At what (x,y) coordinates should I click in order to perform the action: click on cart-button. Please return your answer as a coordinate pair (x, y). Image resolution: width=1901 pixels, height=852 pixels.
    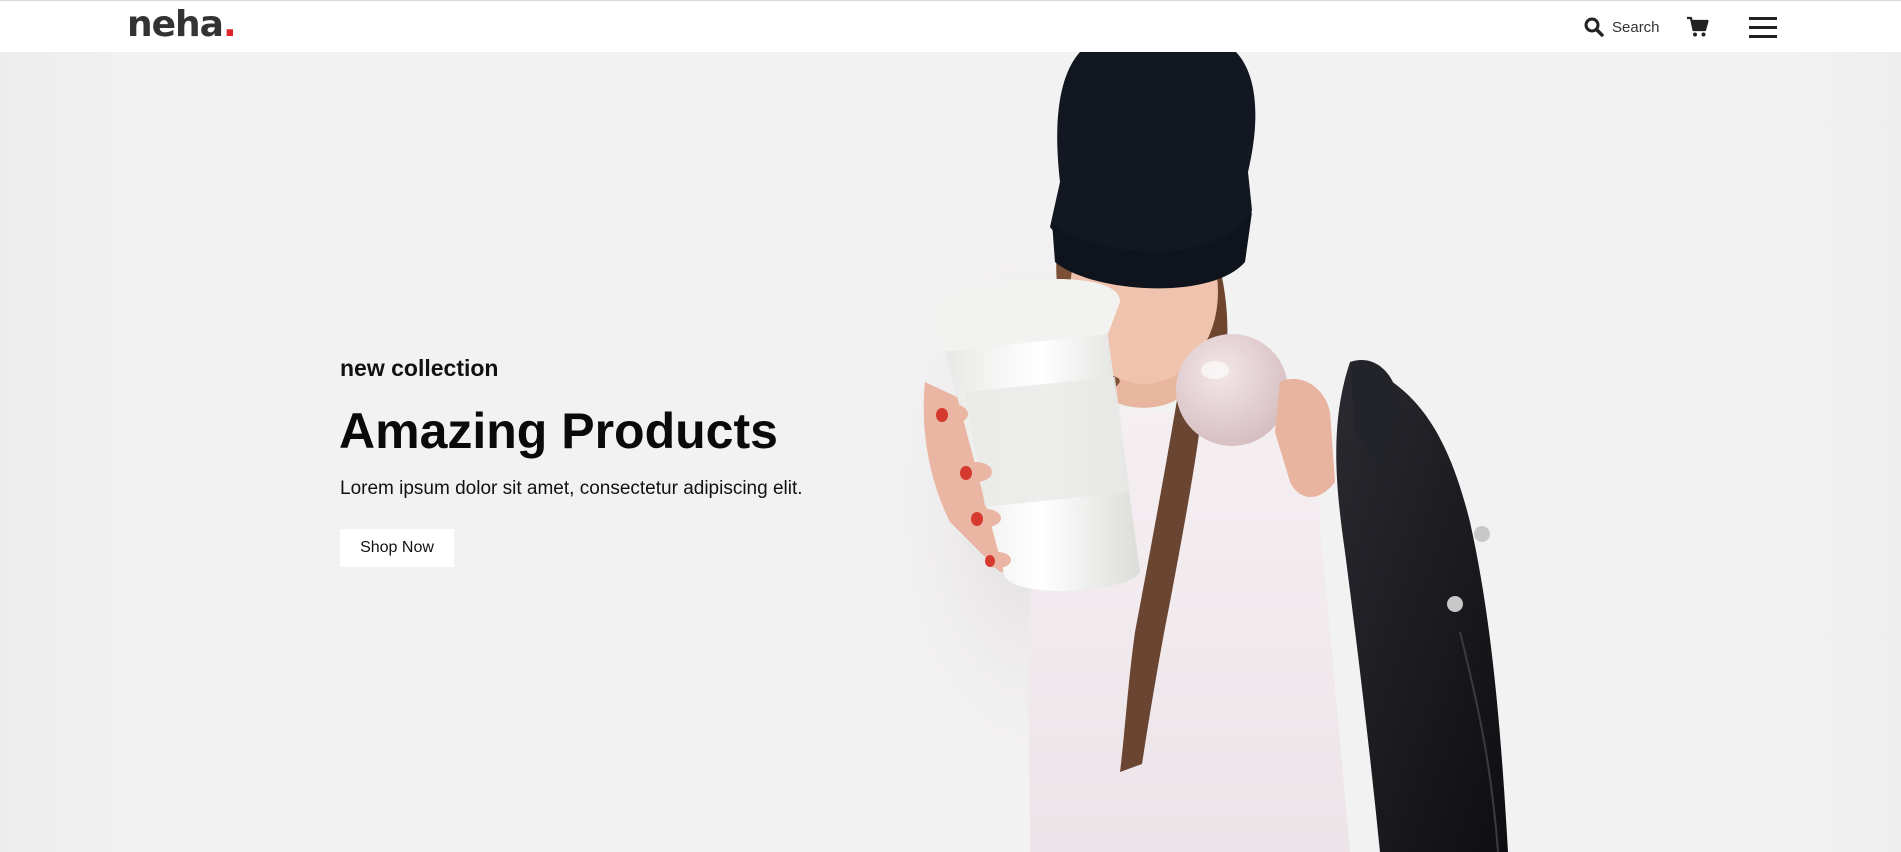
    Looking at the image, I should click on (1698, 27).